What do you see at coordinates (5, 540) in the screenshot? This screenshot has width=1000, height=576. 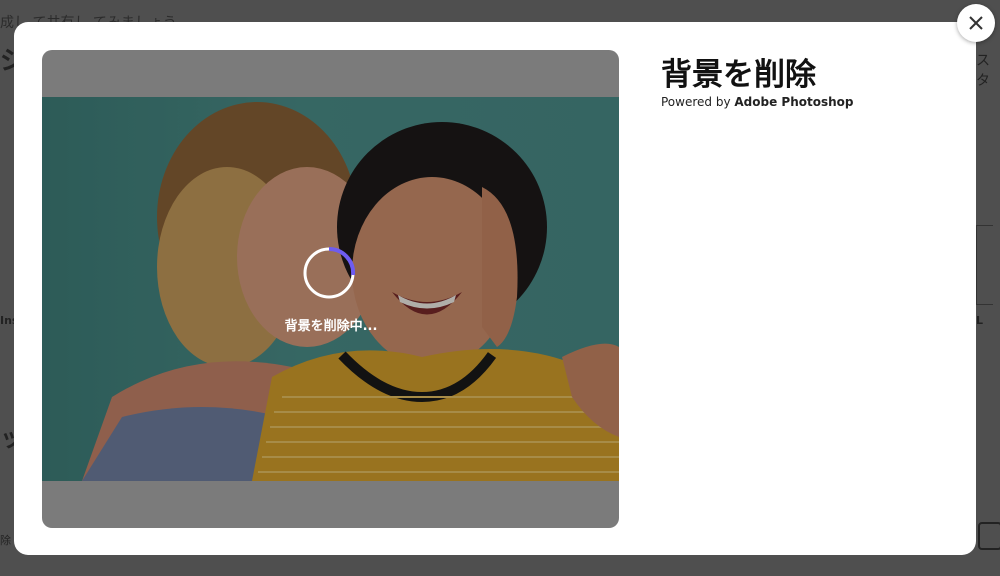 I see `background-left-bottom-label: 除` at bounding box center [5, 540].